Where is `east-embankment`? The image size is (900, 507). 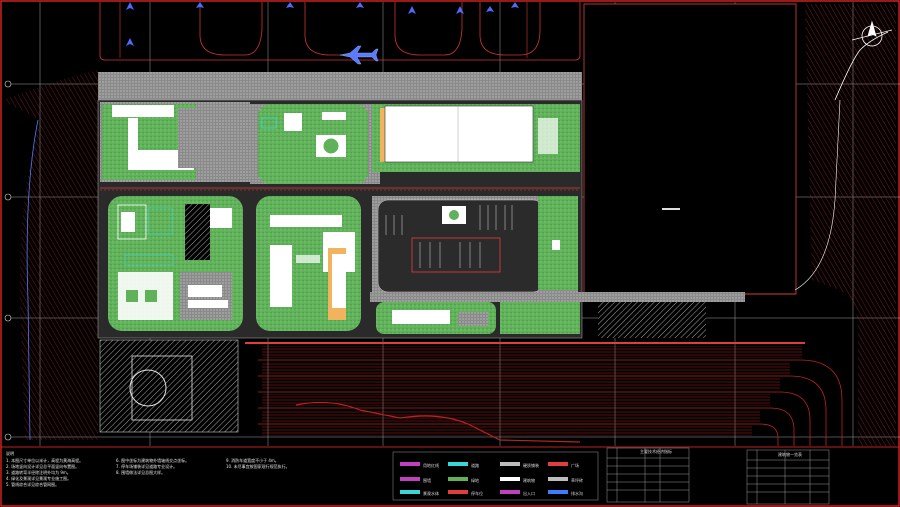 east-embankment is located at coordinates (850, 225).